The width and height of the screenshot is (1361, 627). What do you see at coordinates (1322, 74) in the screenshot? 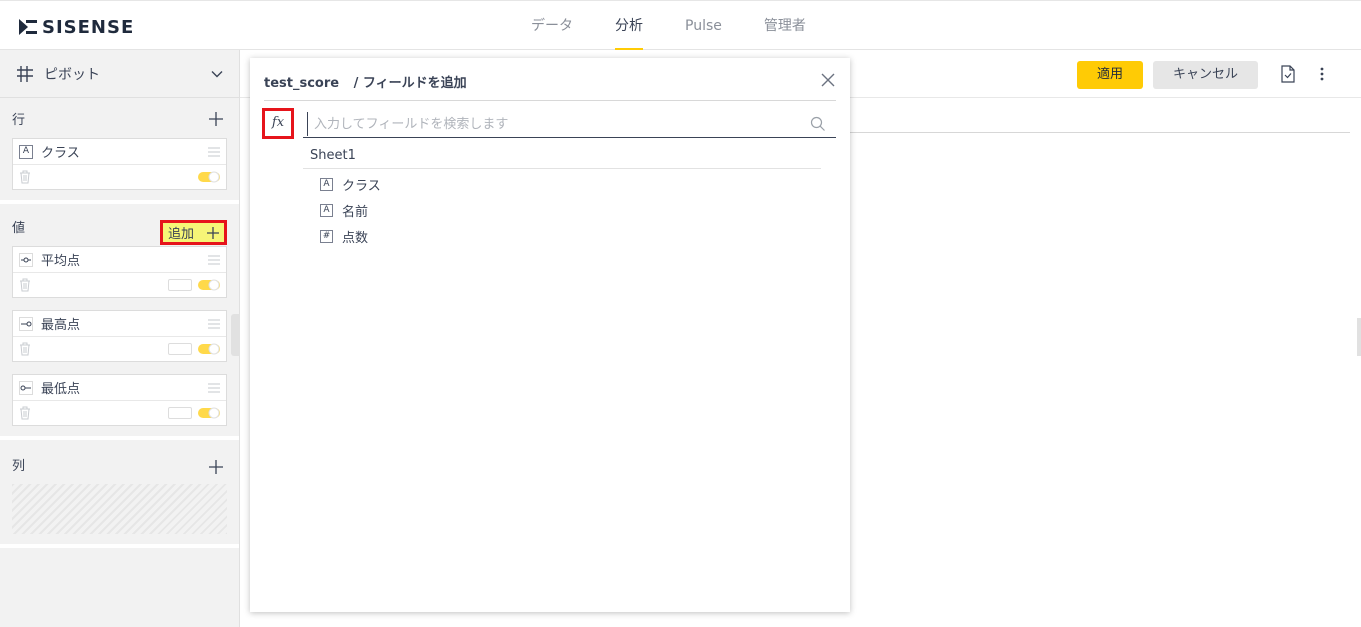
I see `more-vertical-icon` at bounding box center [1322, 74].